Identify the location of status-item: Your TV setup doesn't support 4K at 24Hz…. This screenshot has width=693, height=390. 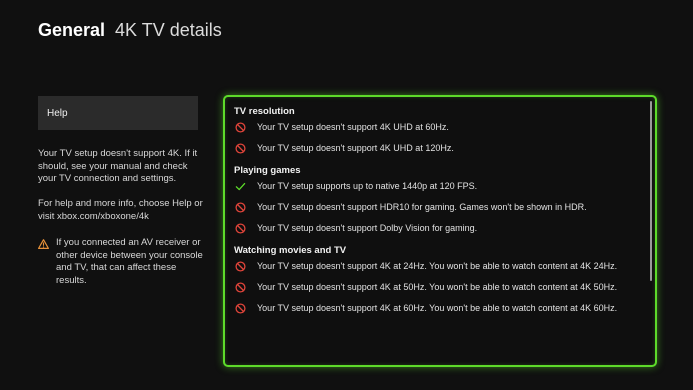
(437, 266).